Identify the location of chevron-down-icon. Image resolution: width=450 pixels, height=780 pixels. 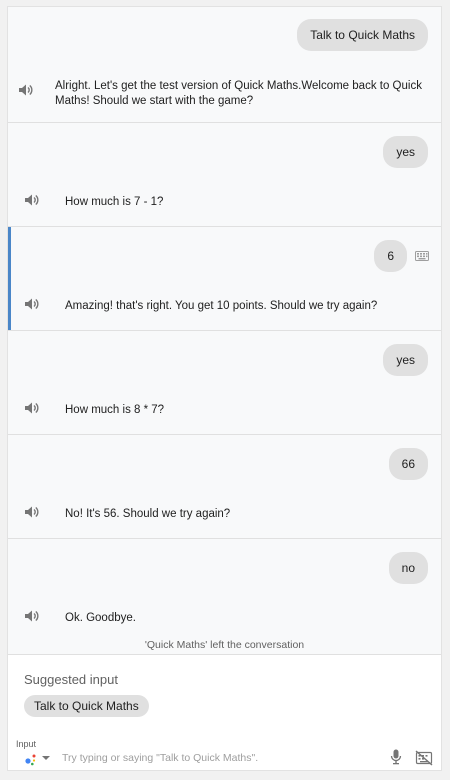
(46, 758).